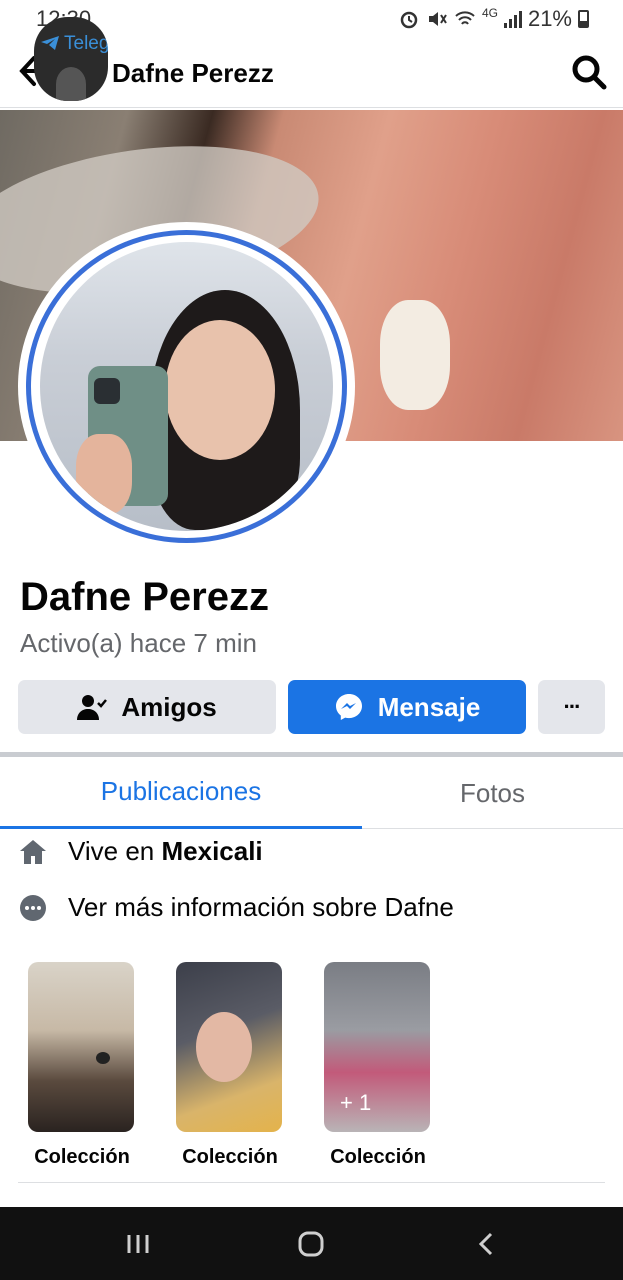 The height and width of the screenshot is (1280, 623). Describe the element at coordinates (492, 793) in the screenshot. I see `tab-photos: Fotos` at that location.